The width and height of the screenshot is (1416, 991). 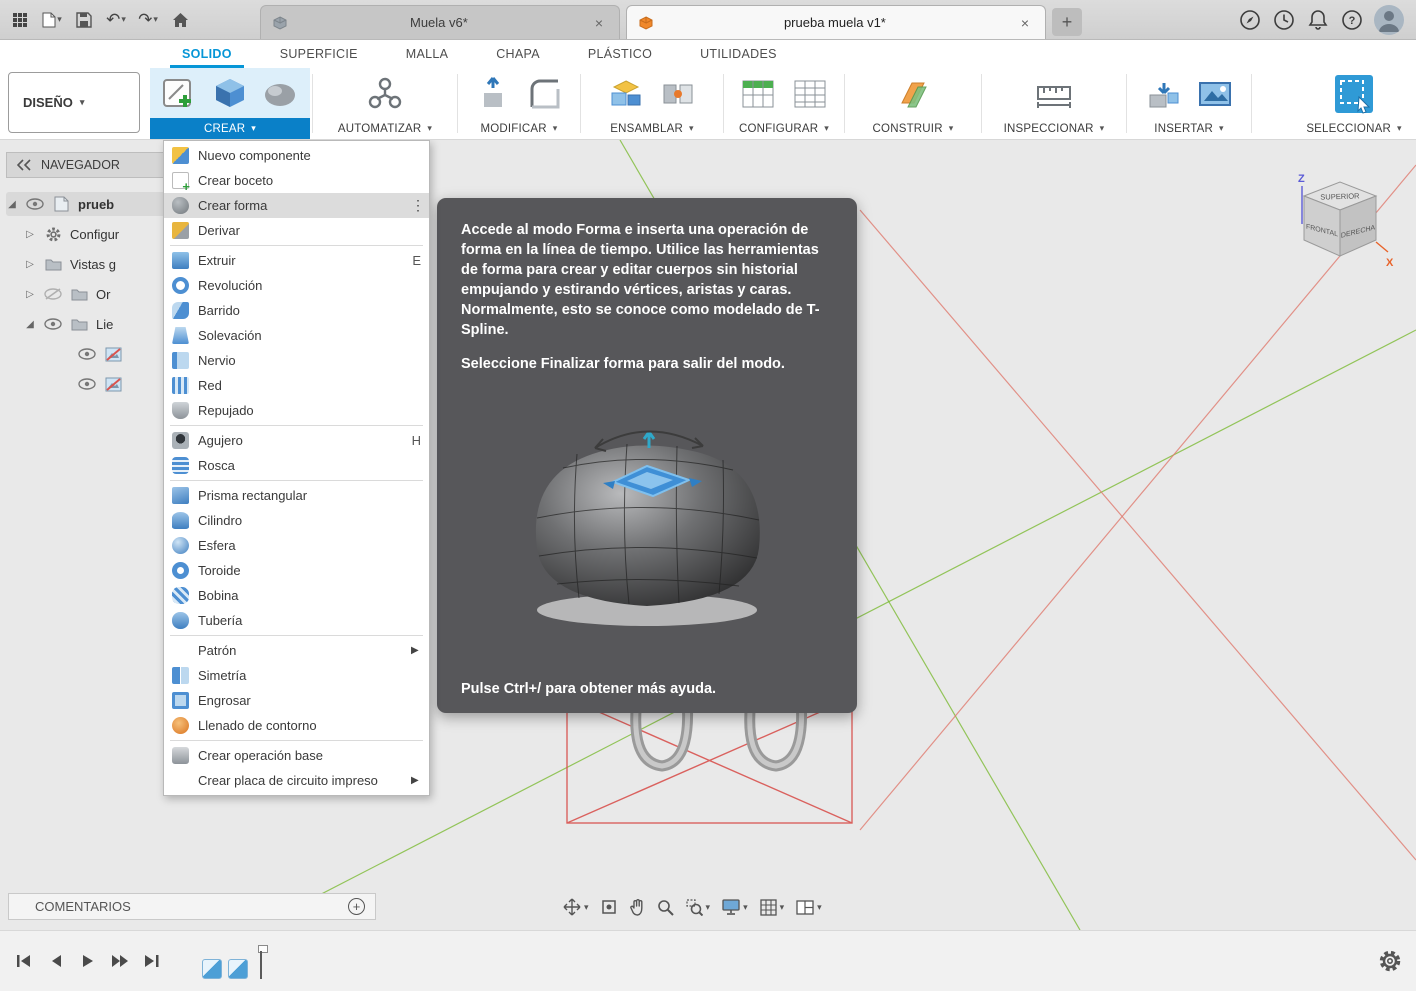 What do you see at coordinates (296, 440) in the screenshot?
I see `menu-item-agujero: Agujero H` at bounding box center [296, 440].